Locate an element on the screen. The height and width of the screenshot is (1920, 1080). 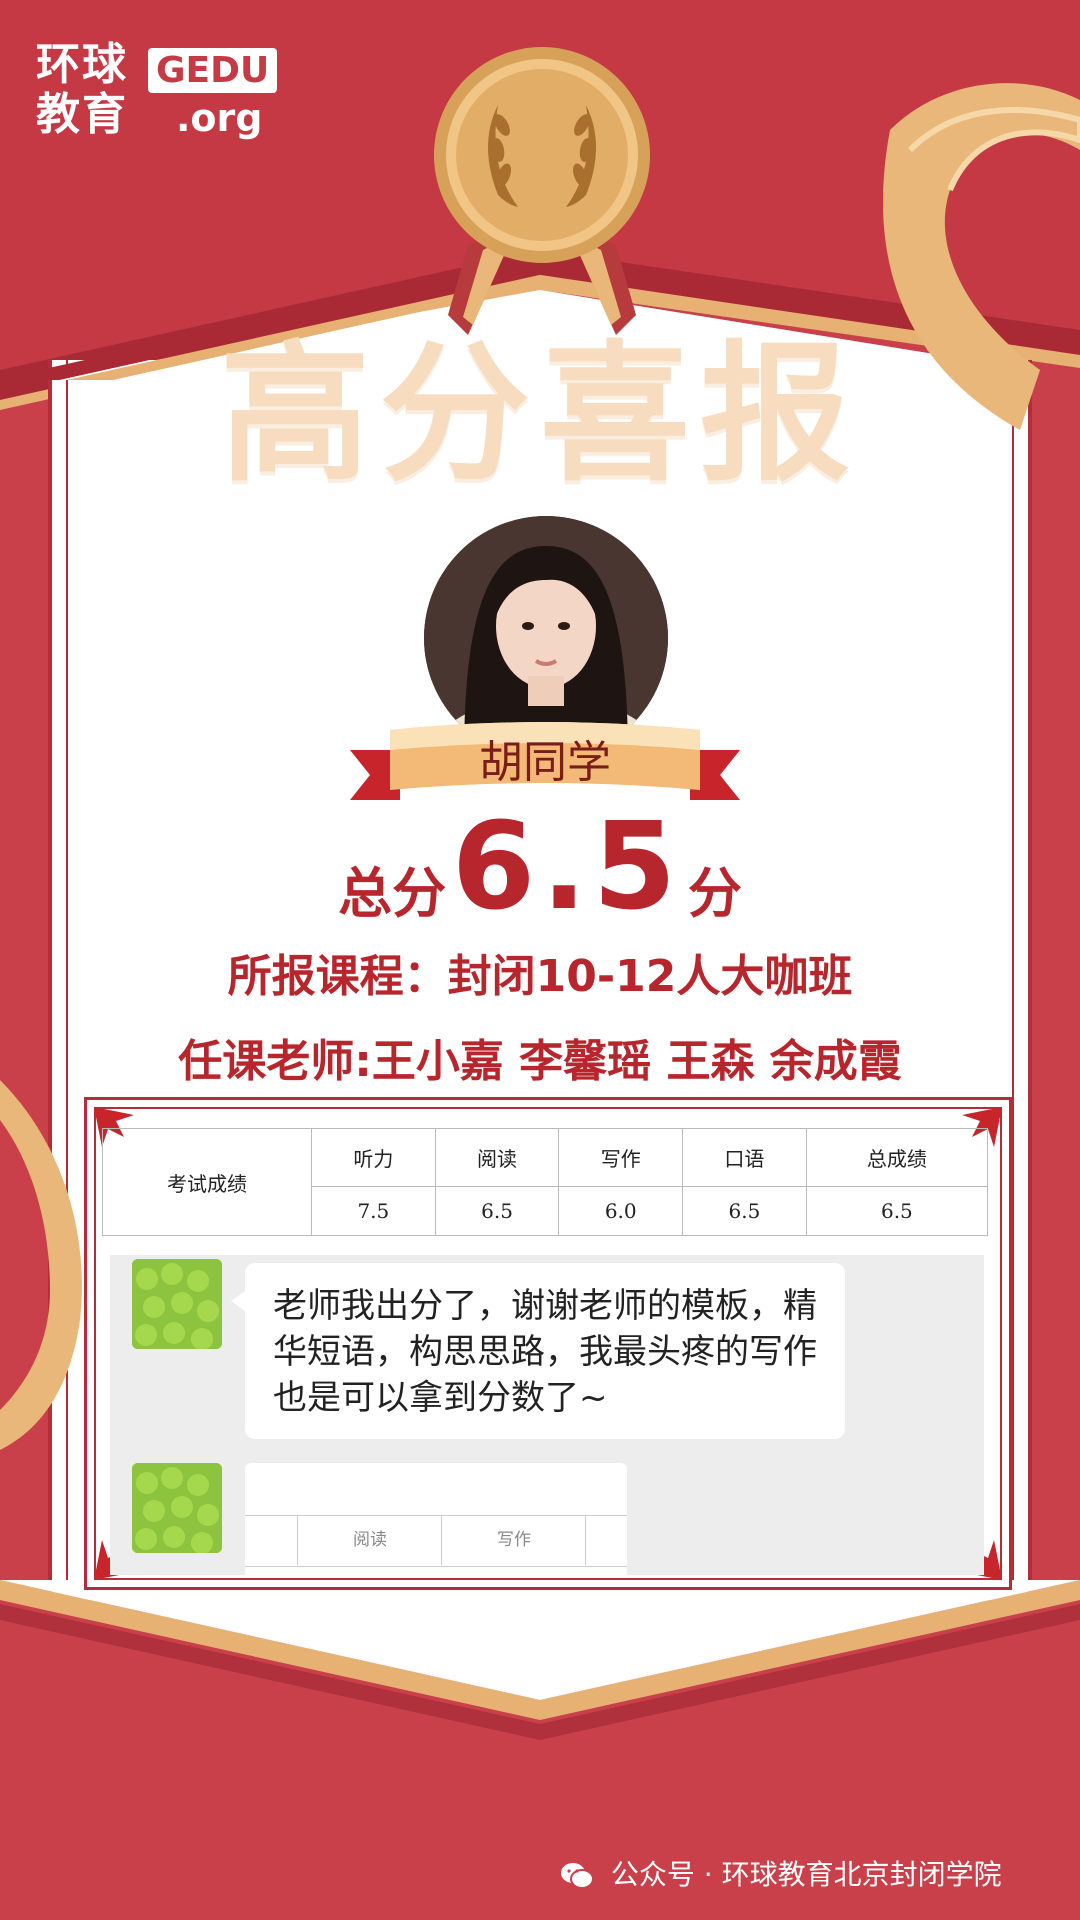
logo-line2: 教育 is located at coordinates (82, 114).